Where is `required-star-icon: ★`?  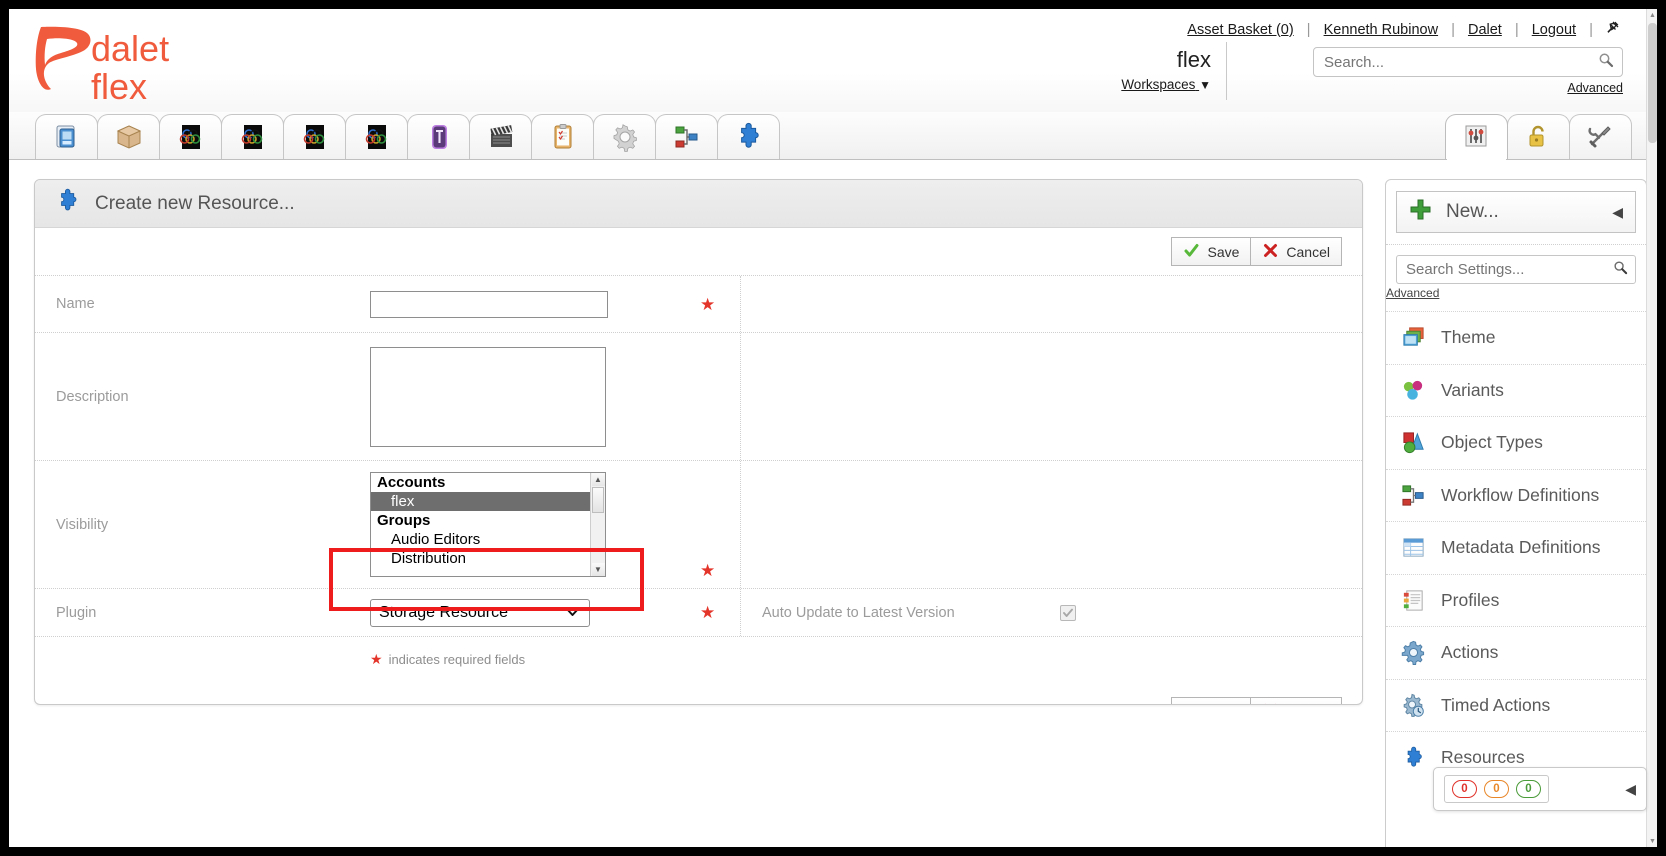
required-star-icon: ★ is located at coordinates (376, 659).